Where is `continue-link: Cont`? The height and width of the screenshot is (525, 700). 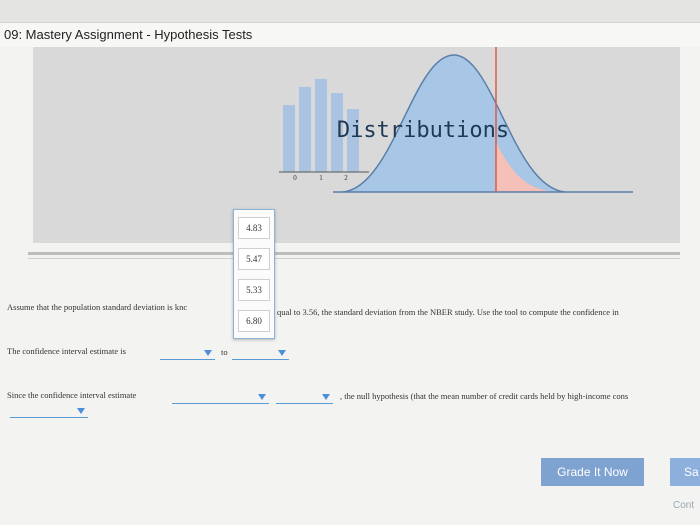
continue-link: Cont is located at coordinates (683, 505).